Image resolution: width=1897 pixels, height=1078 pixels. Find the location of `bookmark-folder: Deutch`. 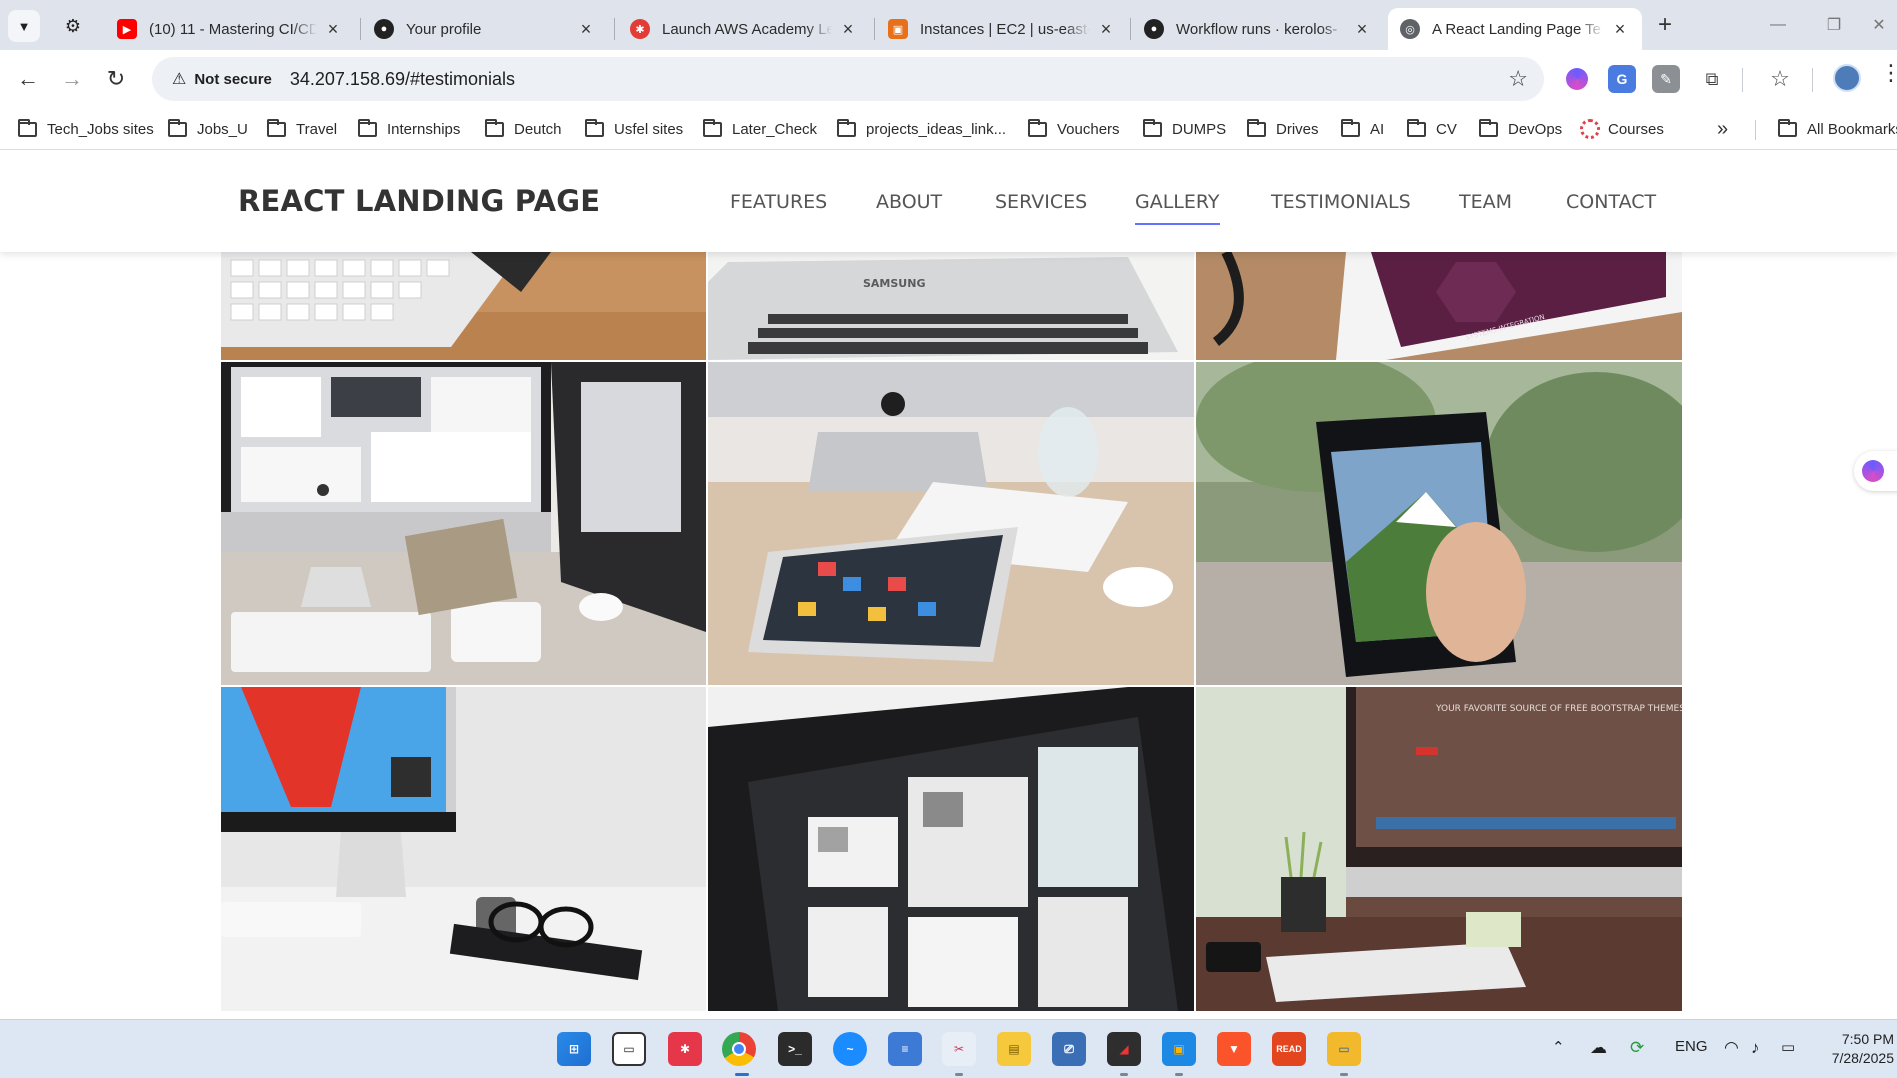

bookmark-folder: Deutch is located at coordinates (523, 129).